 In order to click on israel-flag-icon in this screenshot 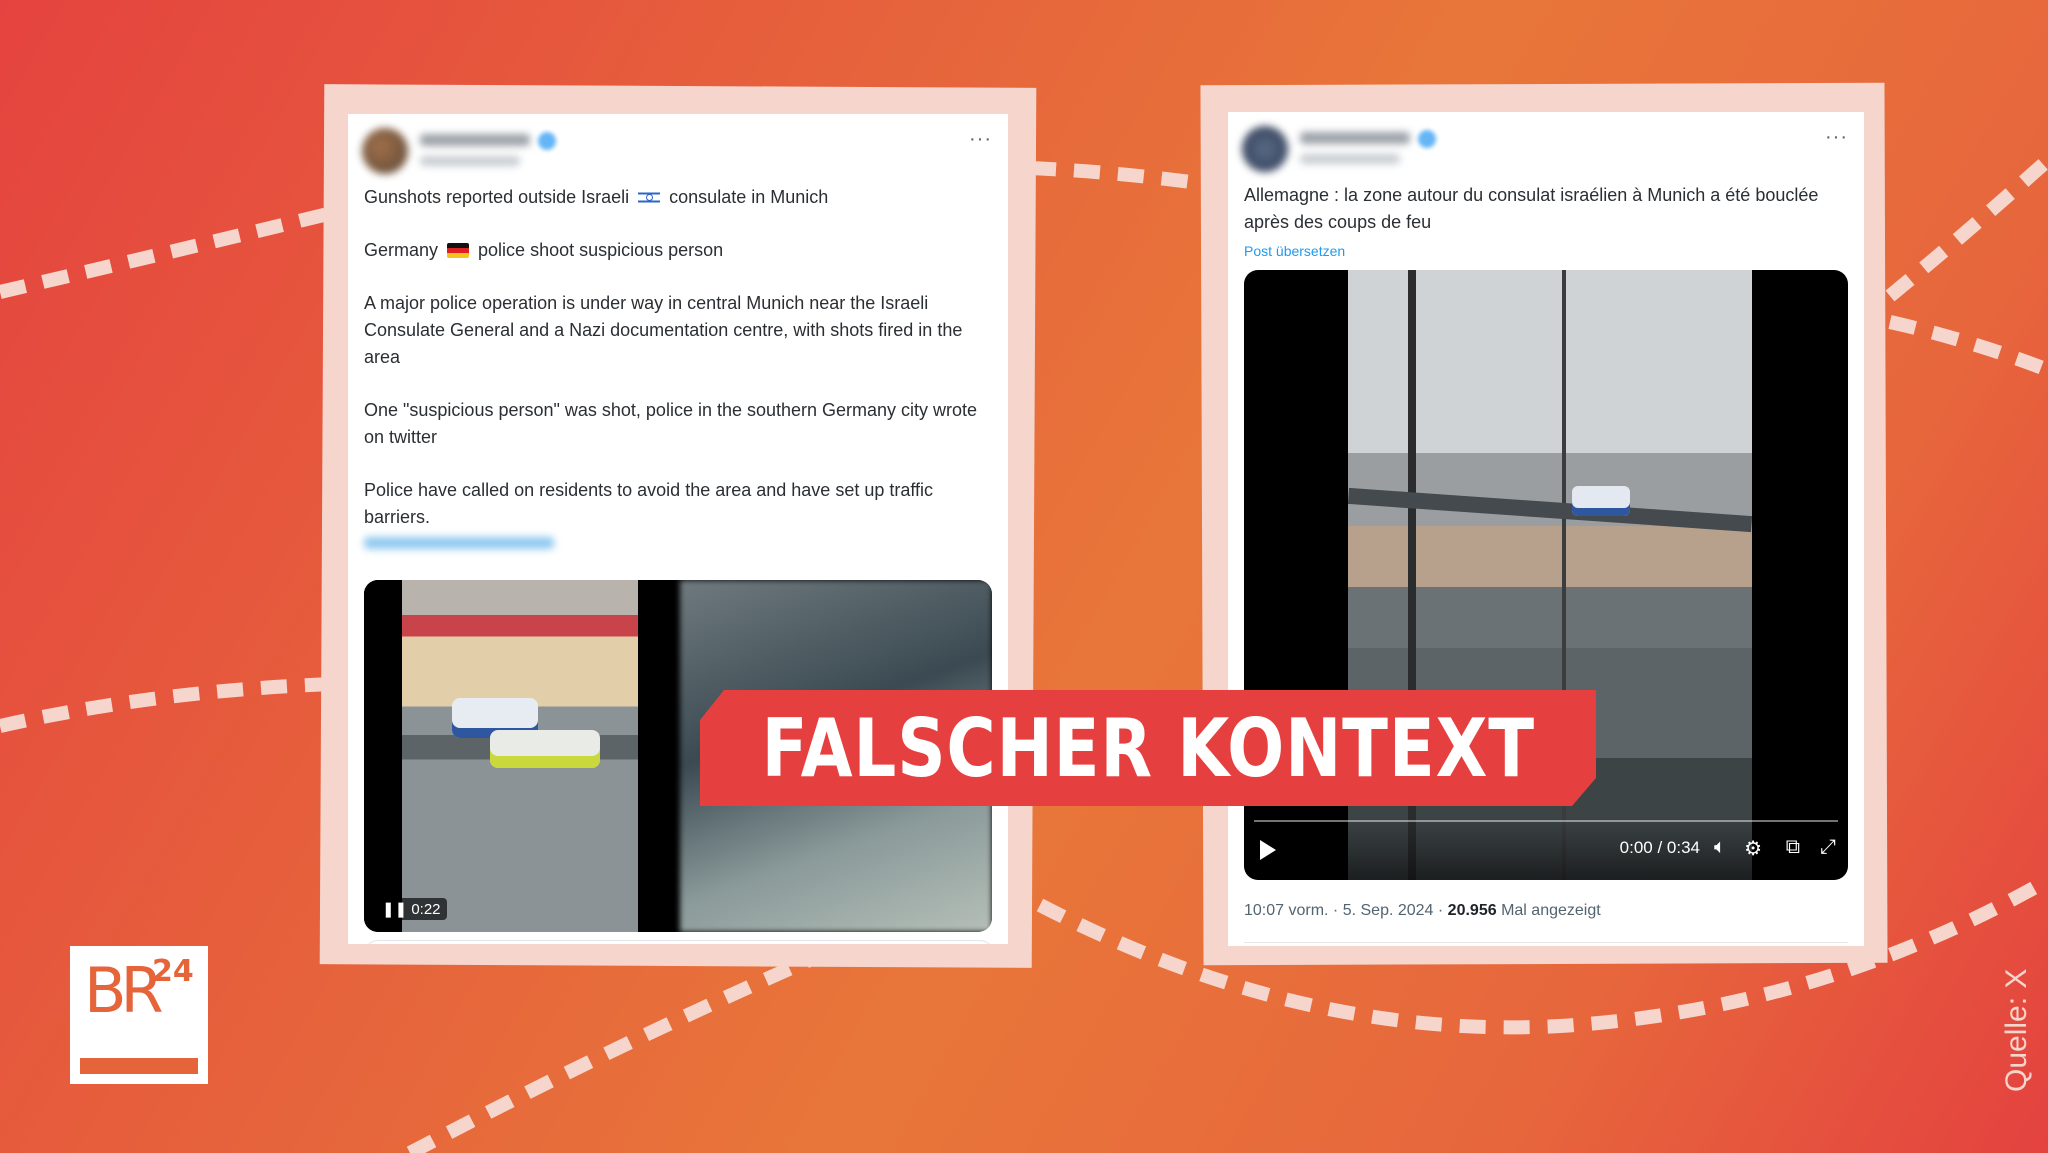, I will do `click(649, 197)`.